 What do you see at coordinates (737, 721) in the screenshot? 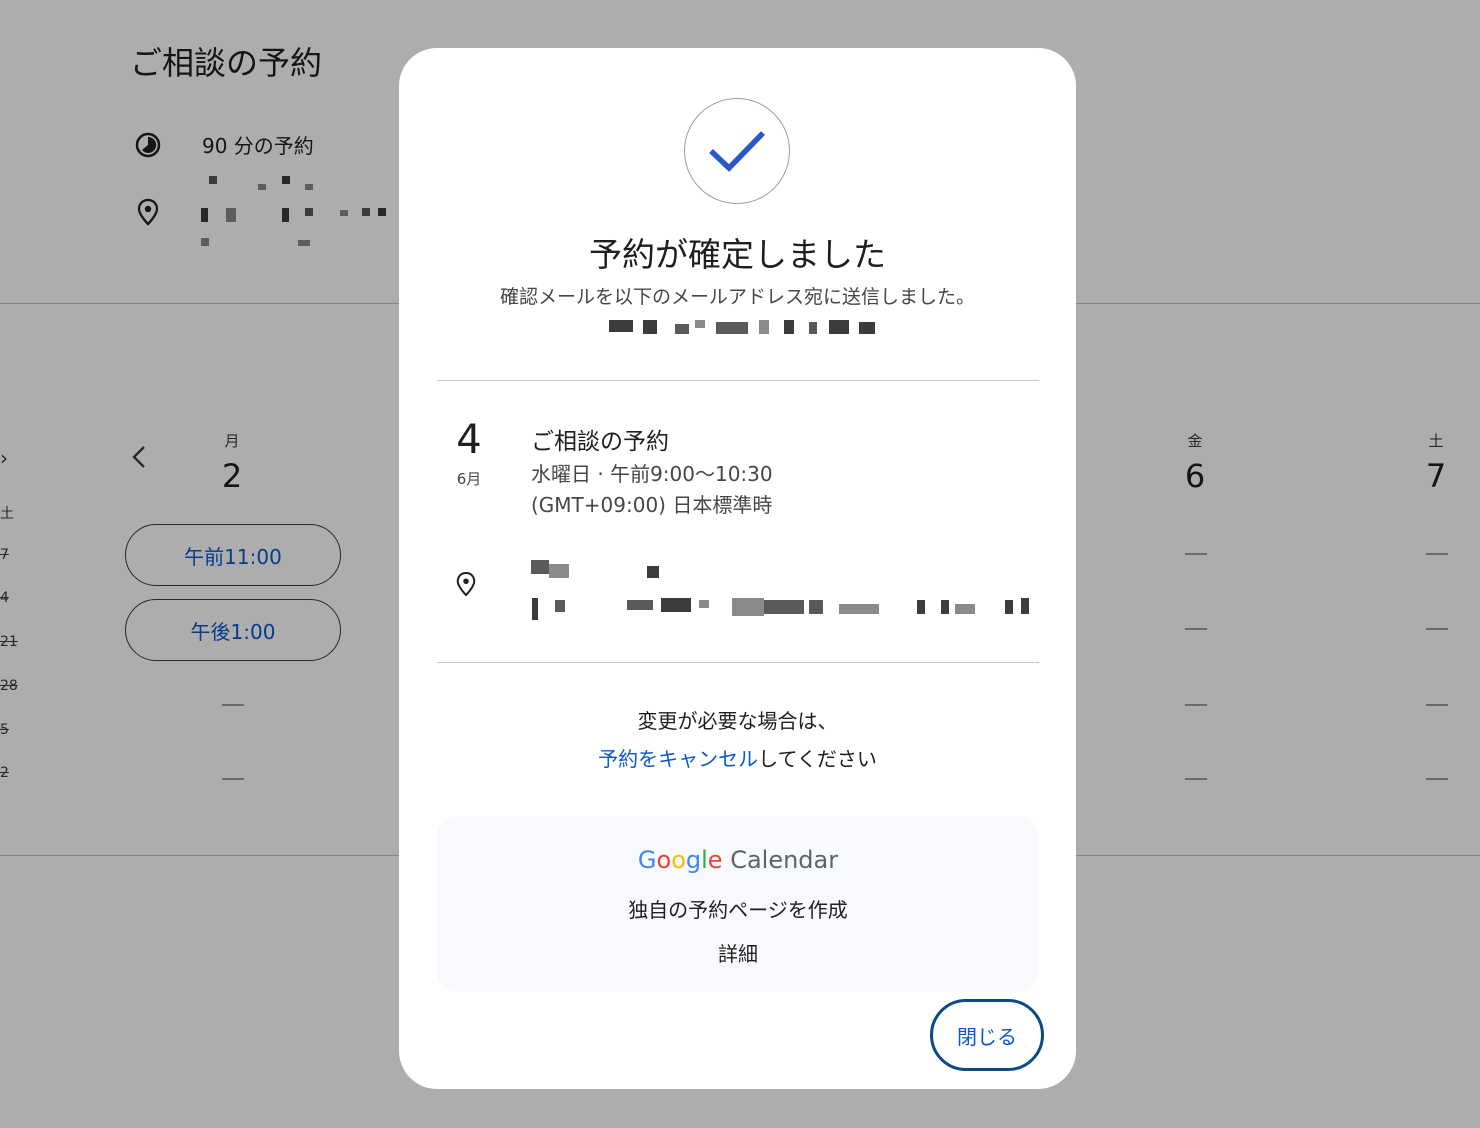
I see `change-instruction: 変更が必要な場合は、` at bounding box center [737, 721].